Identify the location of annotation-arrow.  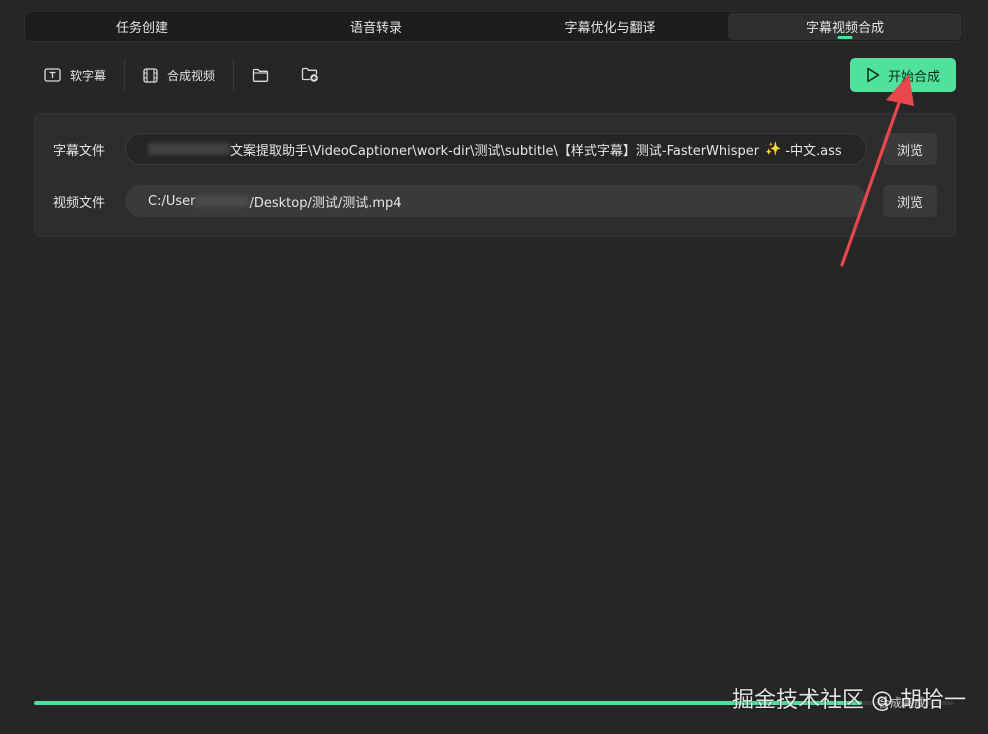
(877, 170).